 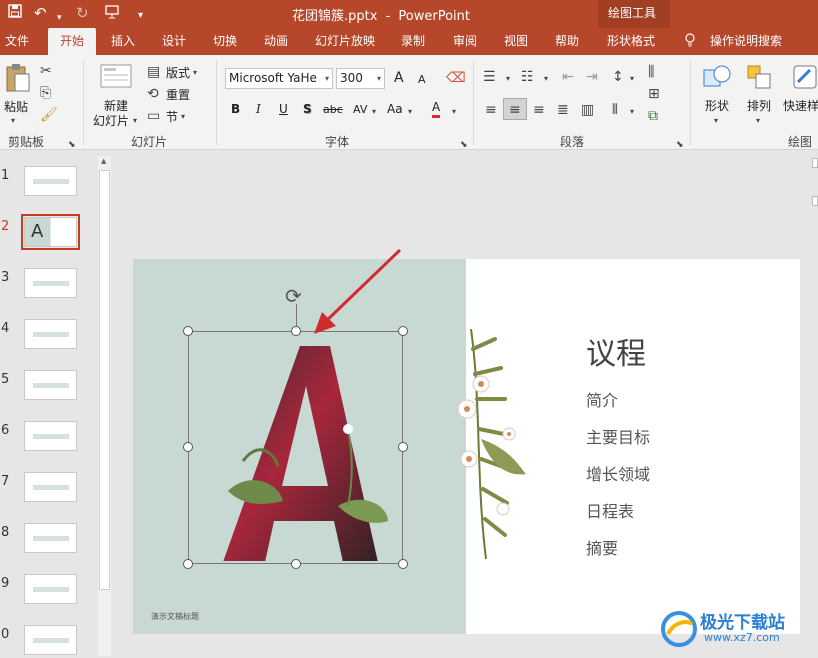 I want to click on line-spacing-dropdown-icon: ▾, so click(x=632, y=79).